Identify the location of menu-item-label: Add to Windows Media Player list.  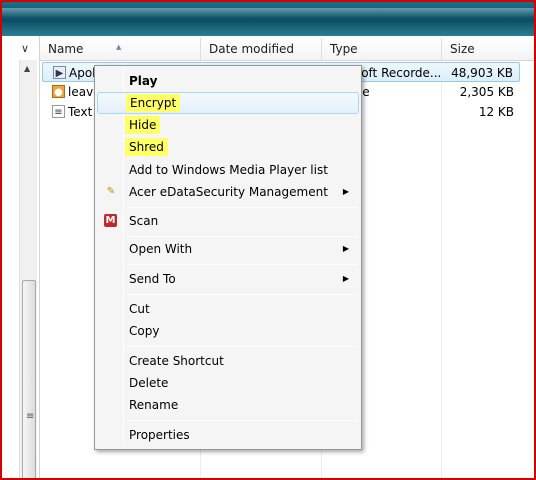
(228, 170).